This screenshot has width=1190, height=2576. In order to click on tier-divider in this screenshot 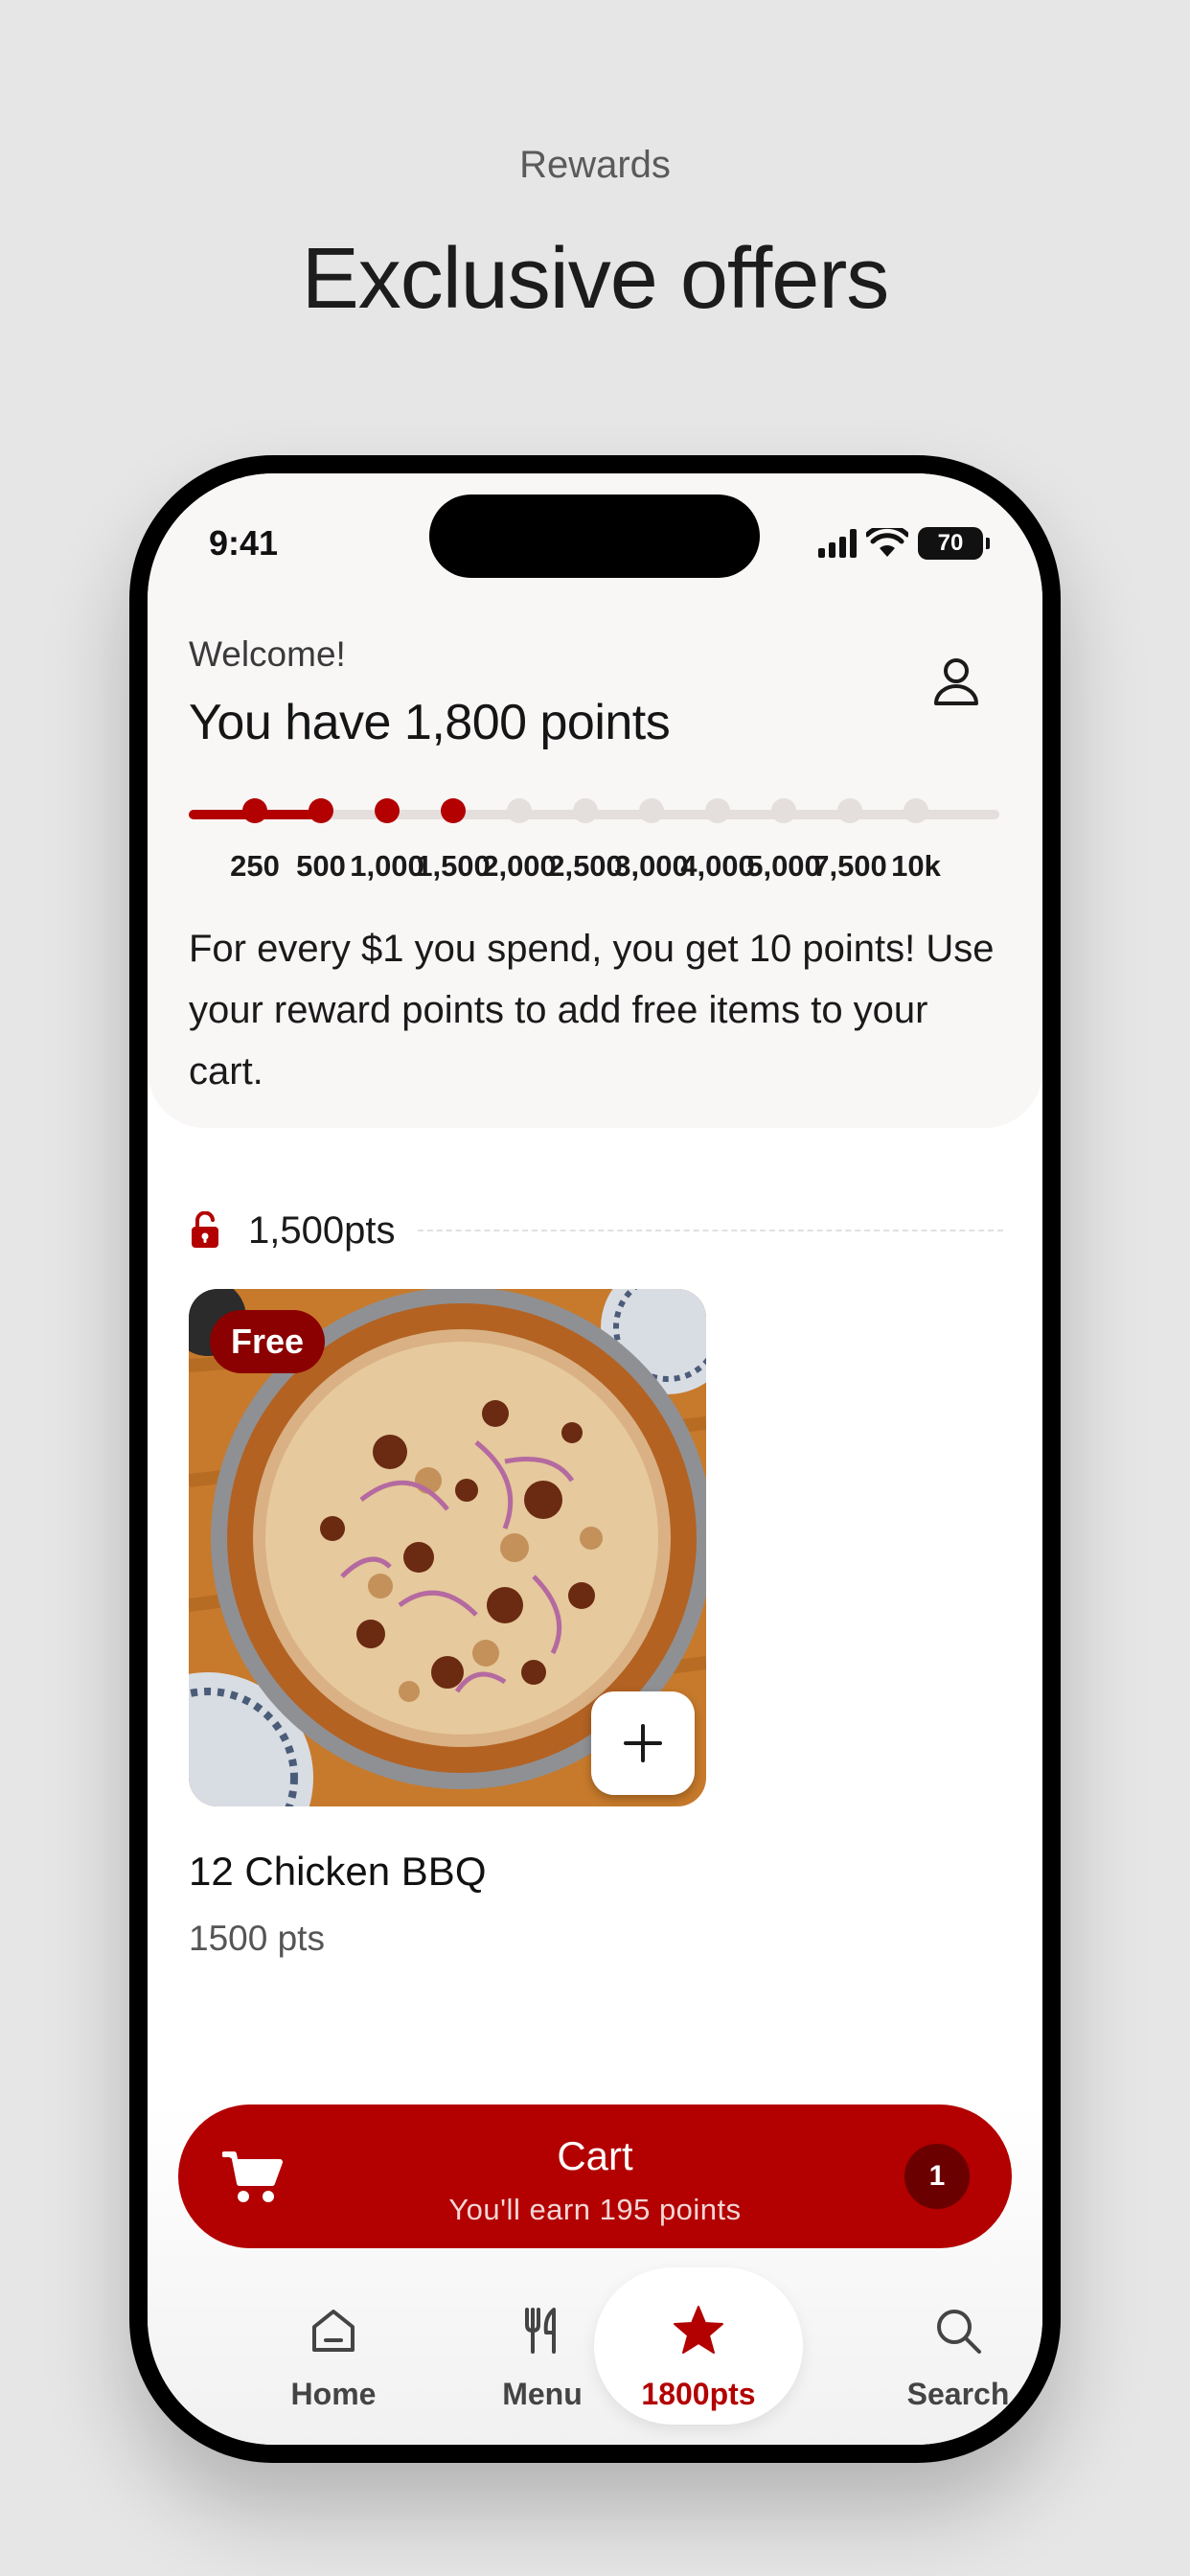, I will do `click(711, 1230)`.